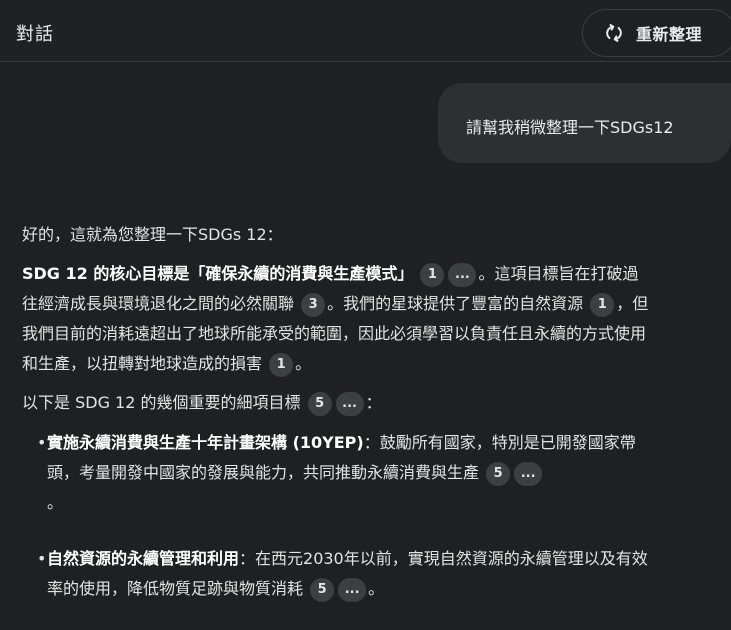 The height and width of the screenshot is (630, 731). I want to click on citation-chip: 3, so click(313, 304).